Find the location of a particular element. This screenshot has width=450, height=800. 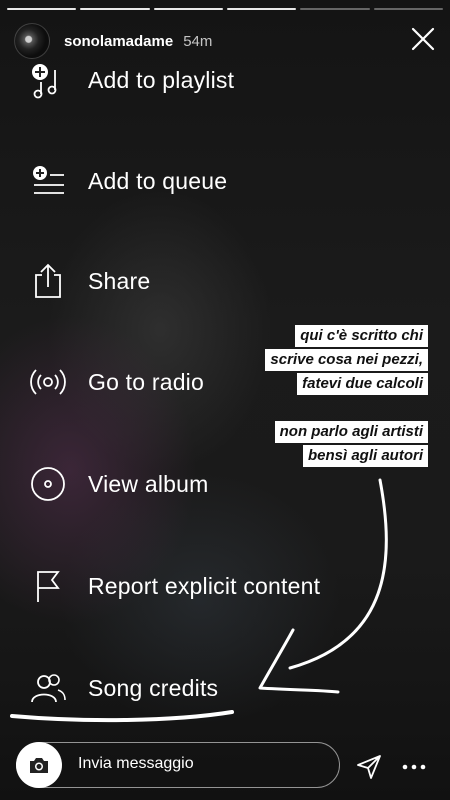

menu-item-label: Go to radio is located at coordinates (146, 381).